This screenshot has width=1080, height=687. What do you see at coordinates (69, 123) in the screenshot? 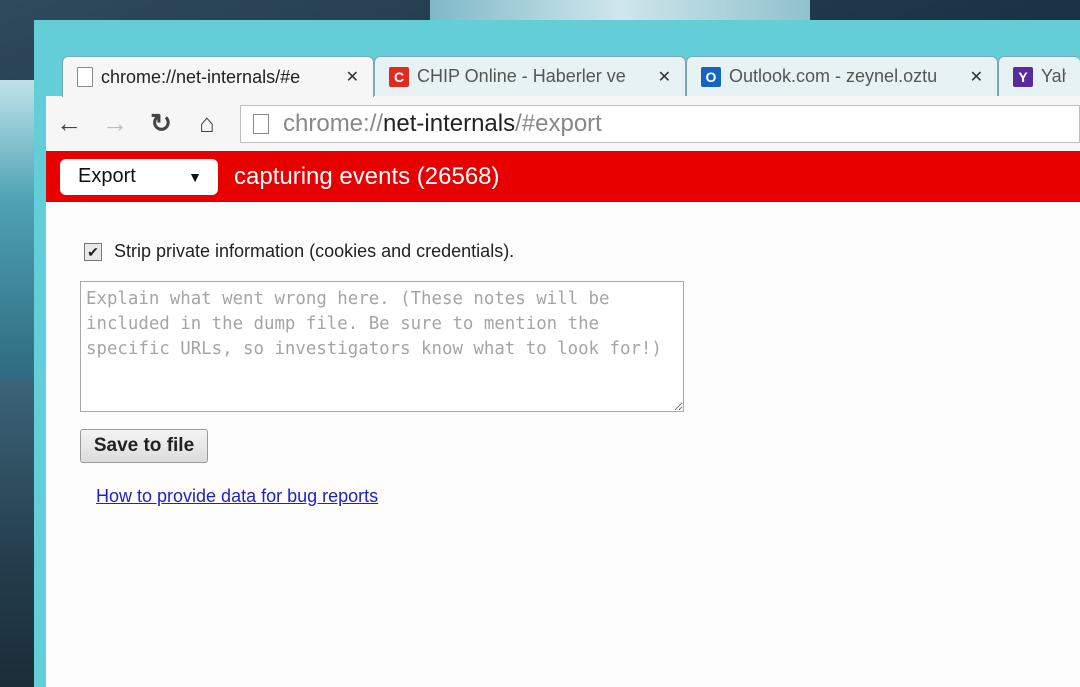
I see `back-icon: ←` at bounding box center [69, 123].